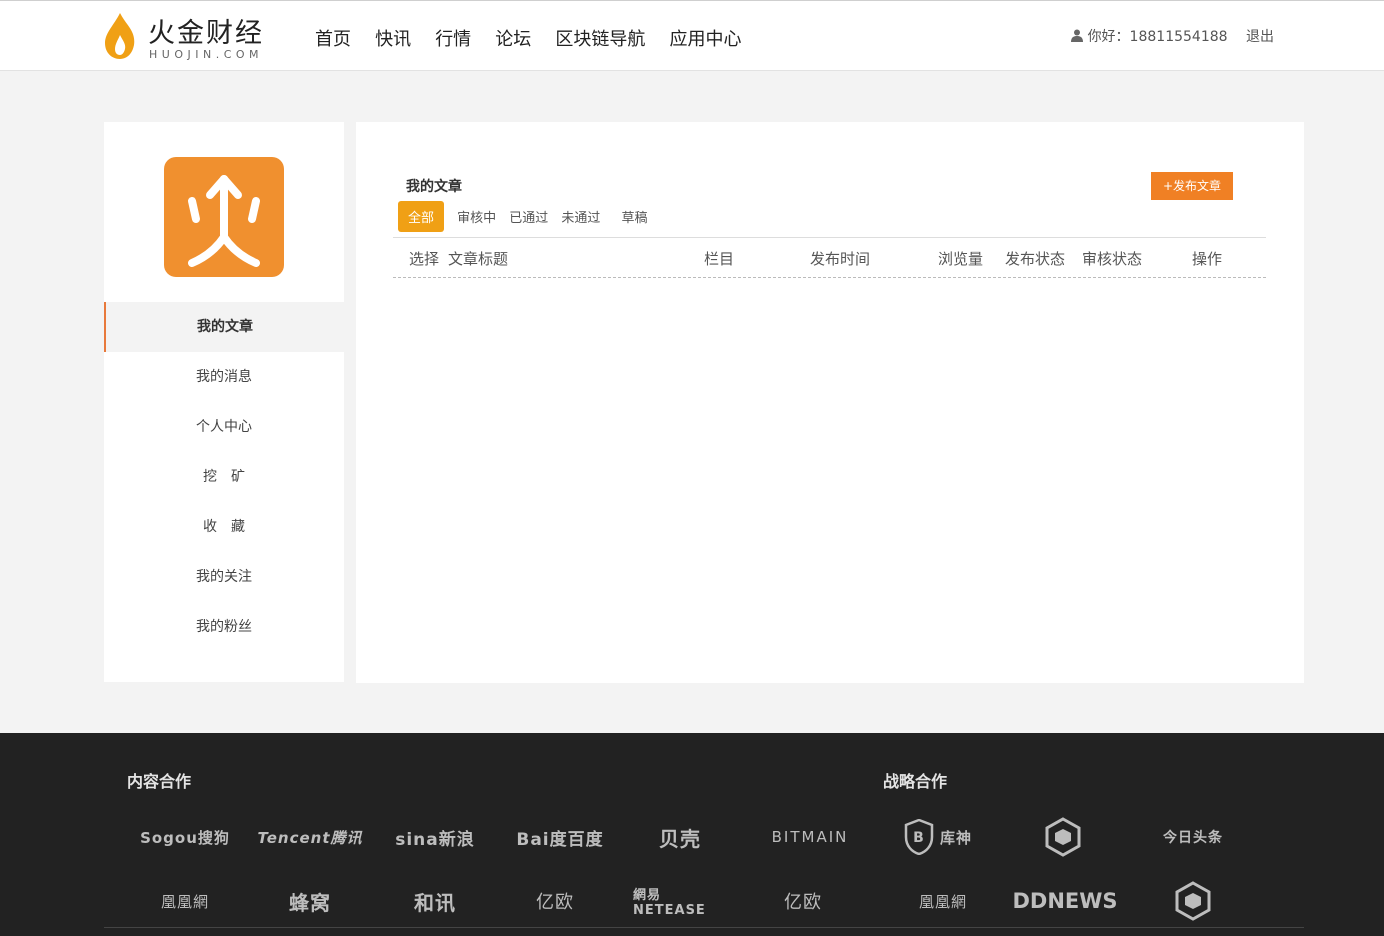 This screenshot has height=936, width=1384. I want to click on user-icon, so click(1077, 35).